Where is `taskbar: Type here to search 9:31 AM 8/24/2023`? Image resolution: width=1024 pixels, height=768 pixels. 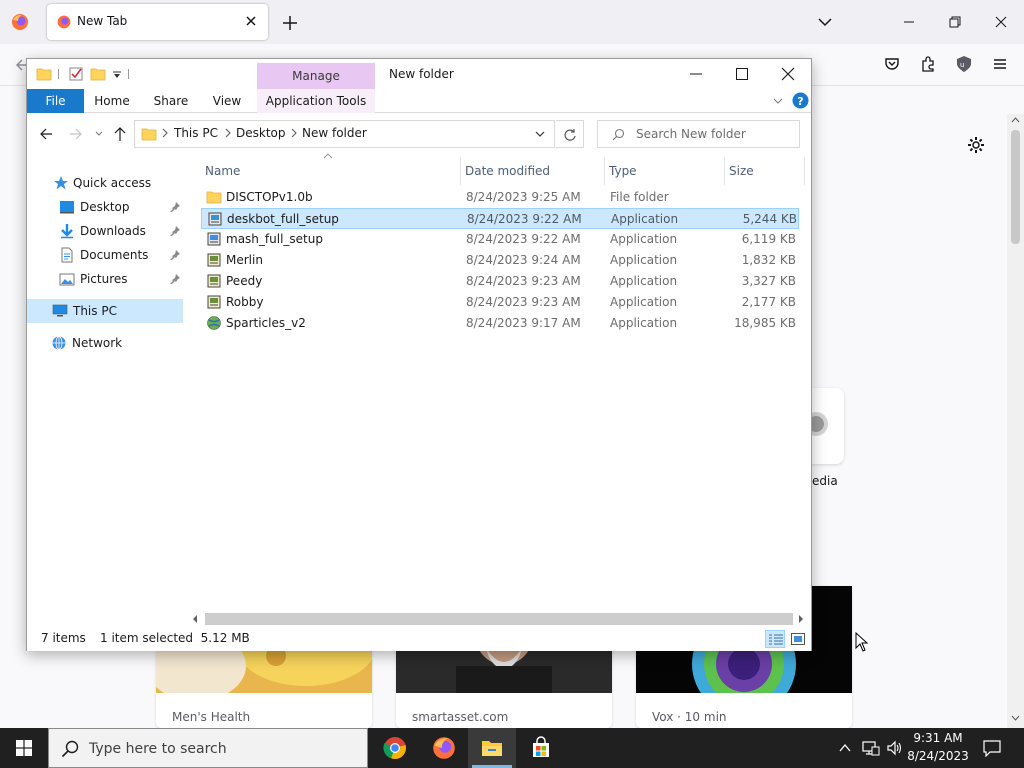
taskbar: Type here to search 9:31 AM 8/24/2023 is located at coordinates (512, 748).